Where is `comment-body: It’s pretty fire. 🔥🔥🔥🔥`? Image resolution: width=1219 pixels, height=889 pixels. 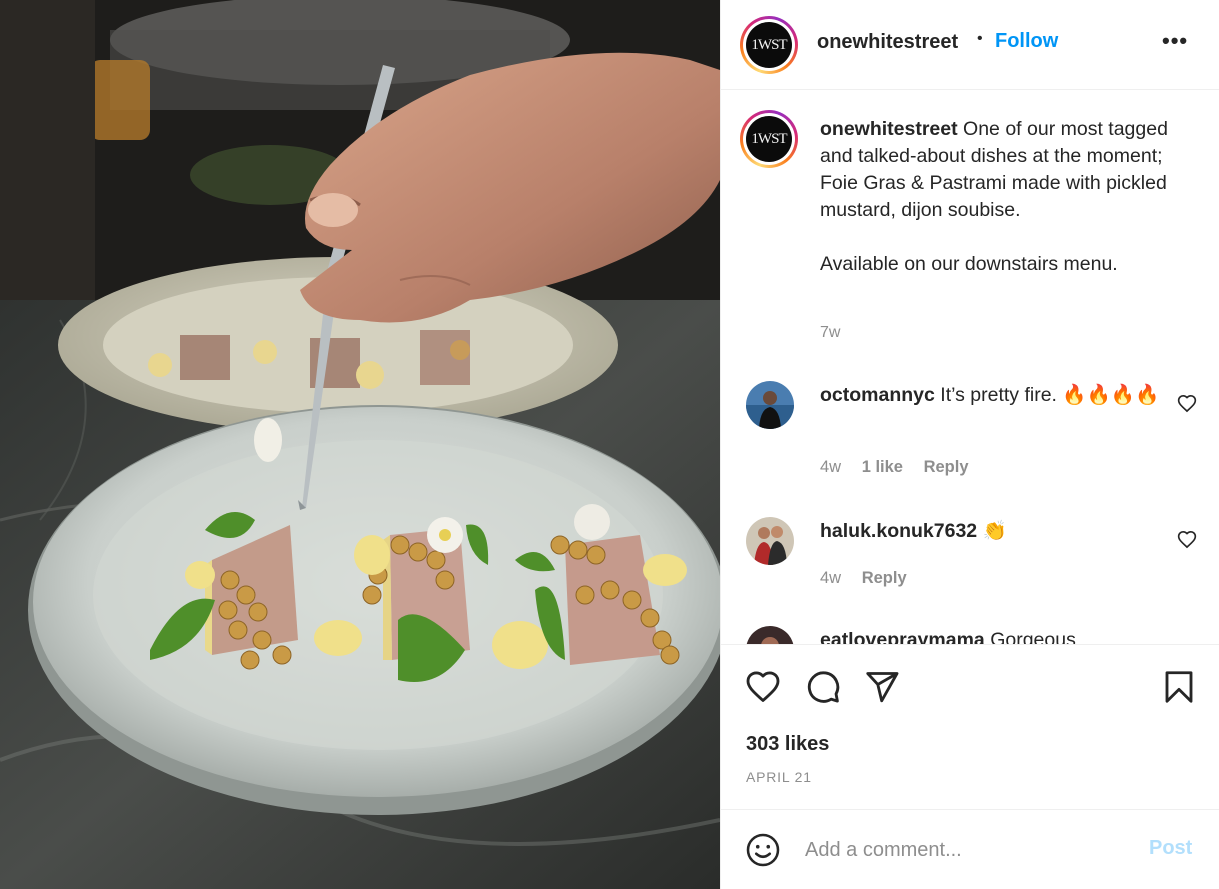 comment-body: It’s pretty fire. 🔥🔥🔥🔥 is located at coordinates (1050, 395).